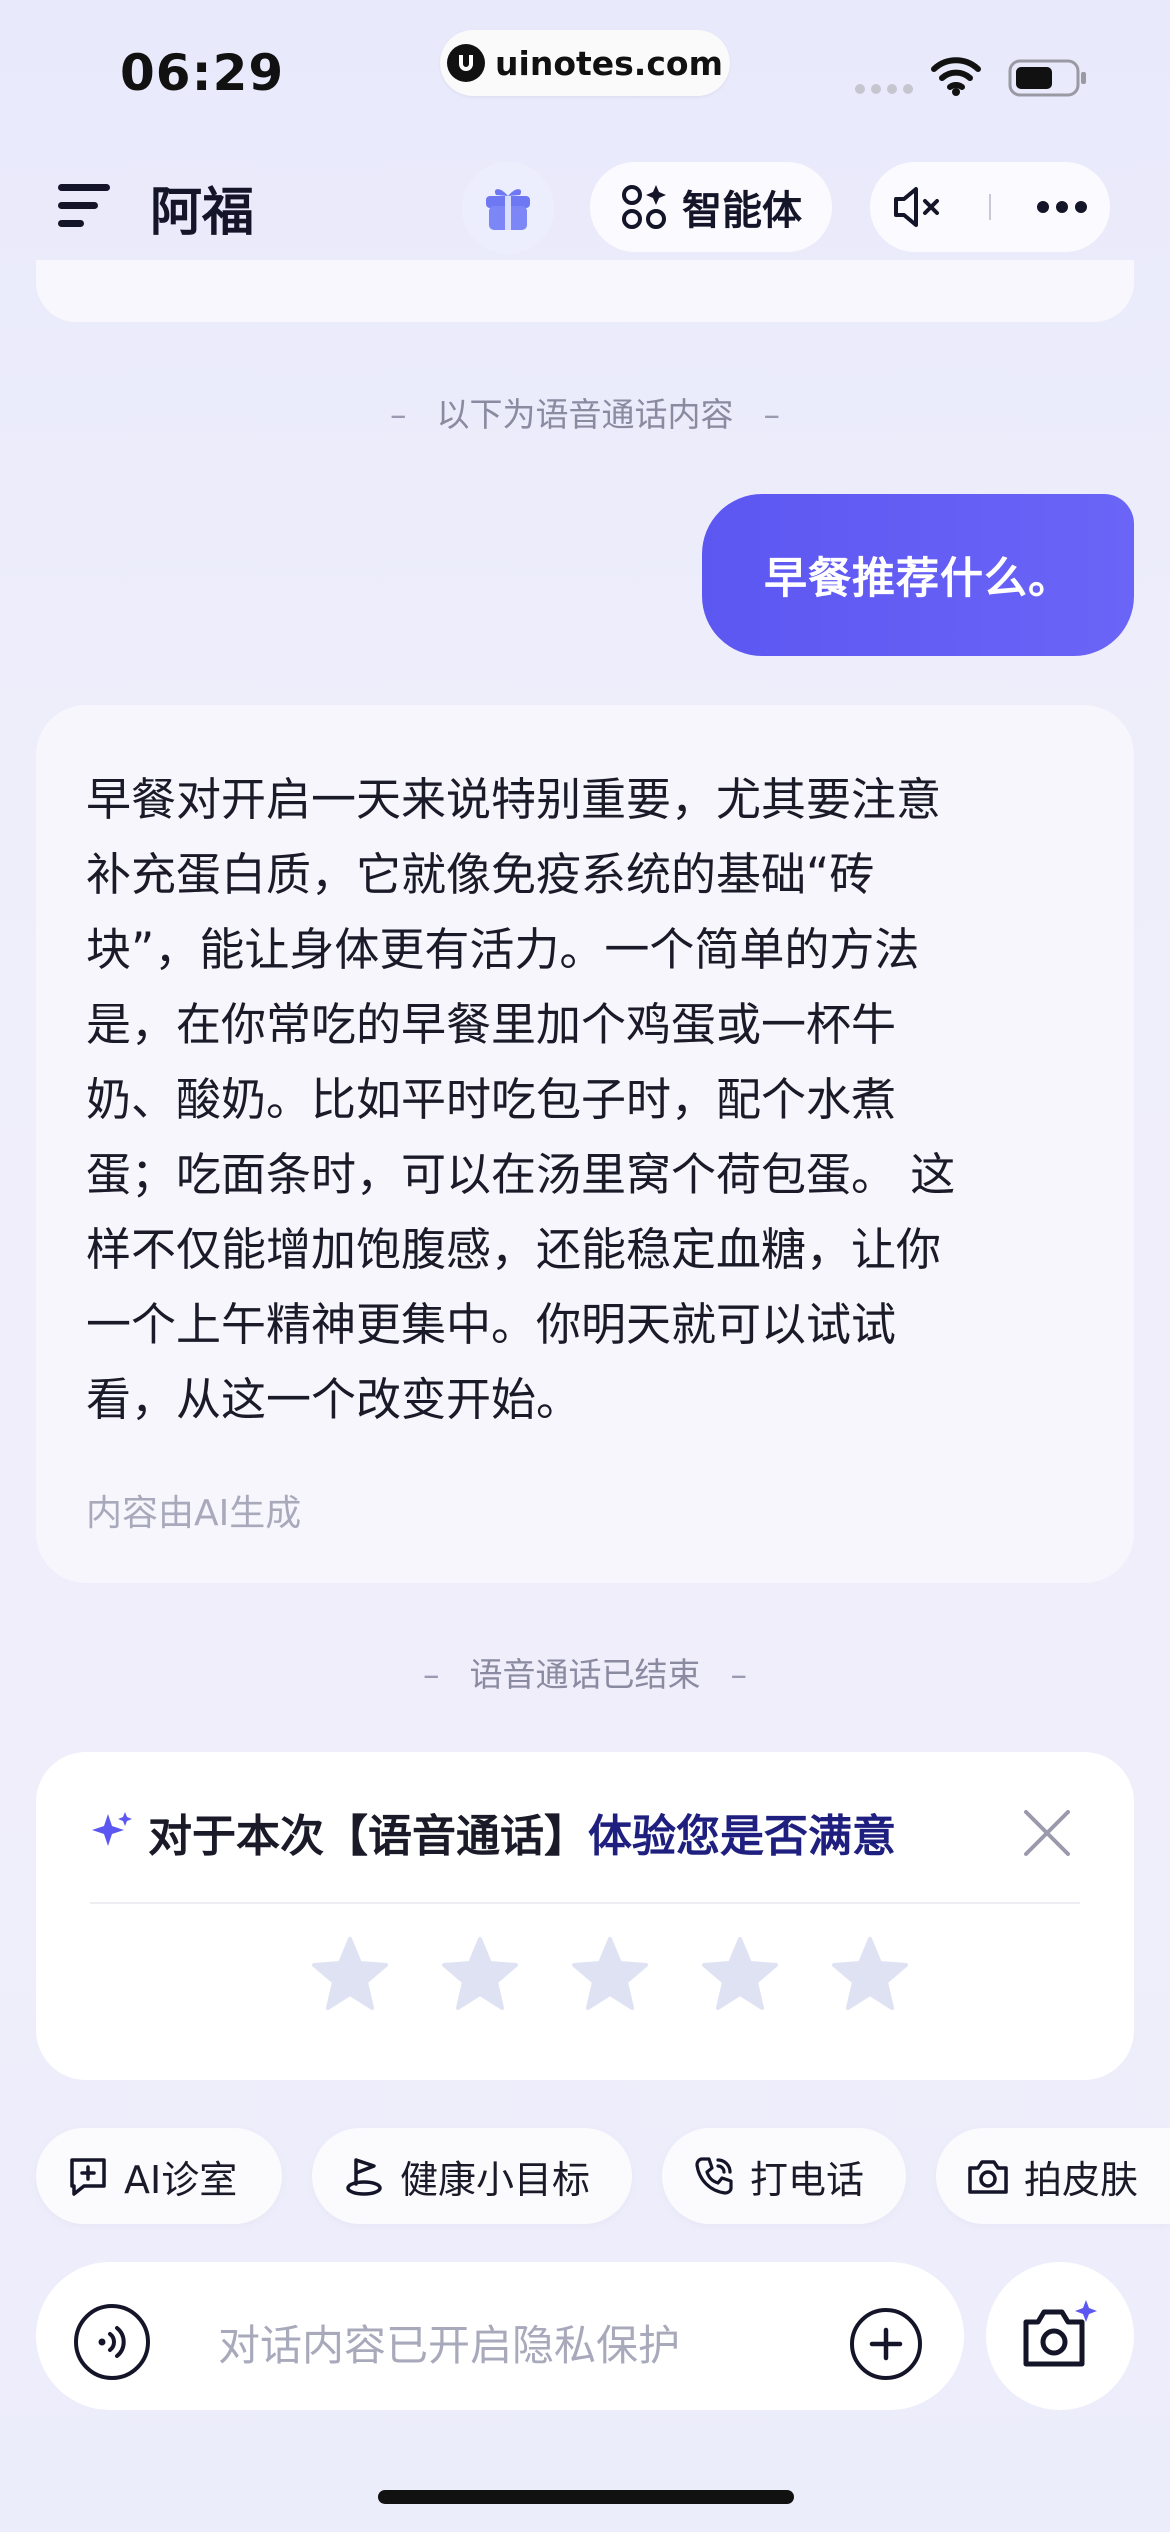 Image resolution: width=1170 pixels, height=2532 pixels. I want to click on camera-sparkle-icon, so click(1060, 2333).